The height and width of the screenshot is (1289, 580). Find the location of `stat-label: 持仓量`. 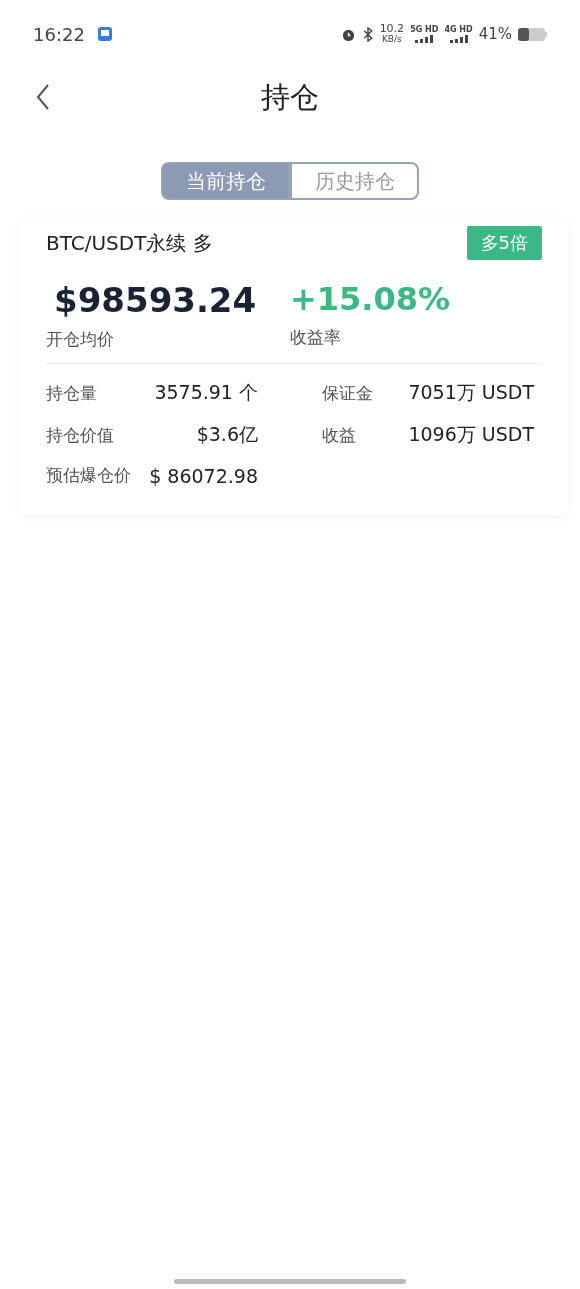

stat-label: 持仓量 is located at coordinates (71, 393).